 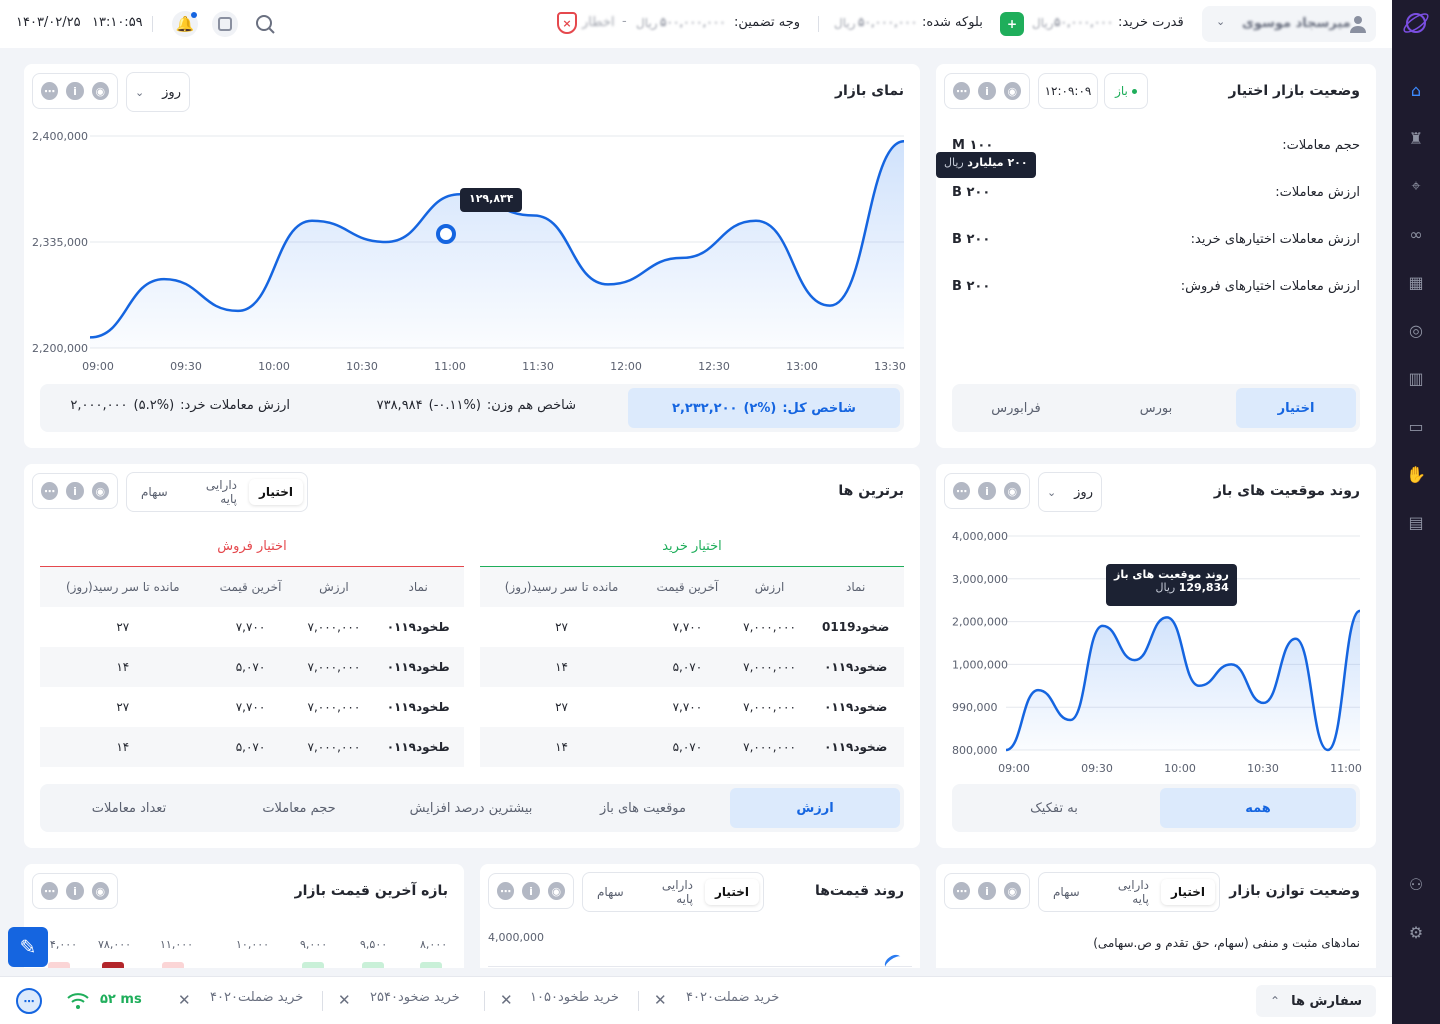 I want to click on tab-open-positions: موقعیت های باز, so click(x=643, y=808).